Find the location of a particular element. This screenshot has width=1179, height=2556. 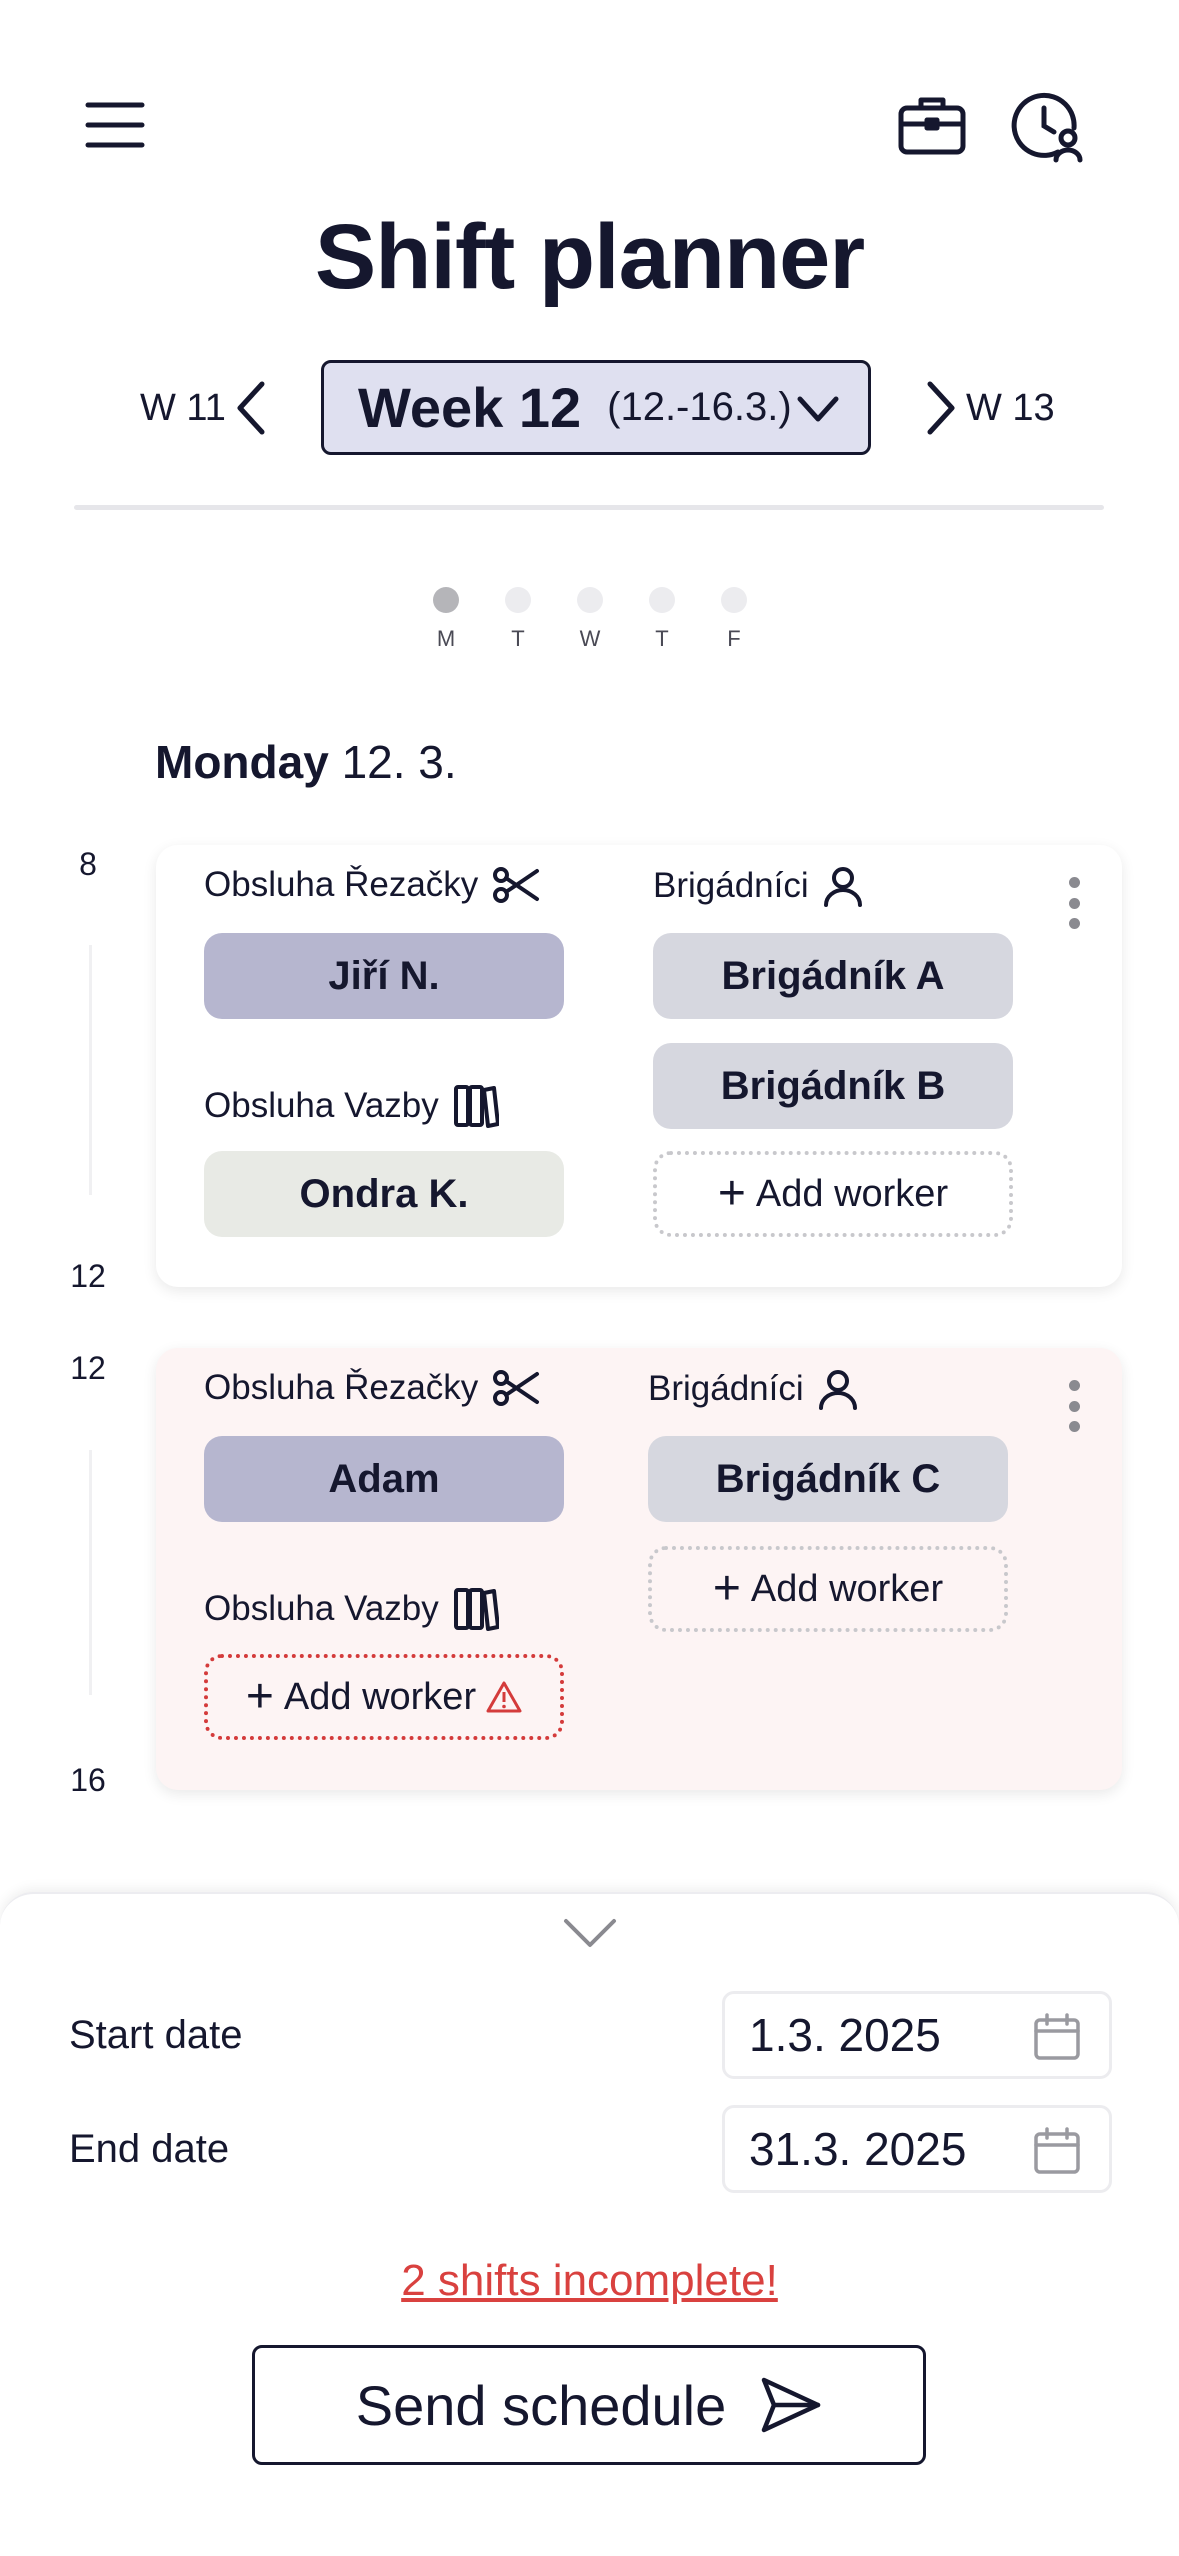

divider is located at coordinates (589, 507).